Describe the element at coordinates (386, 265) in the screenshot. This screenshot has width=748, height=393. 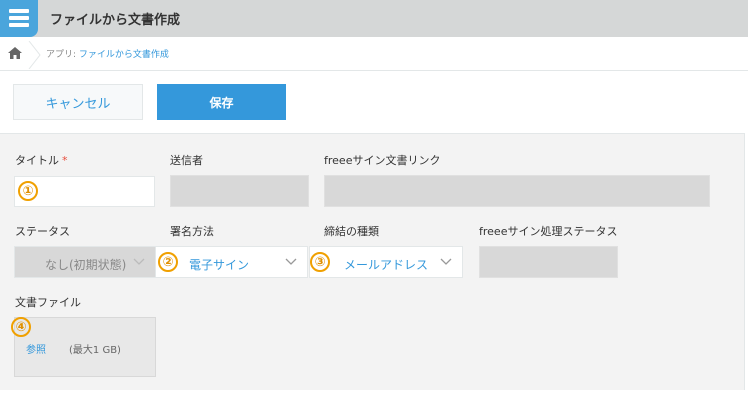
I see `contract-type-value: メールアドレス` at that location.